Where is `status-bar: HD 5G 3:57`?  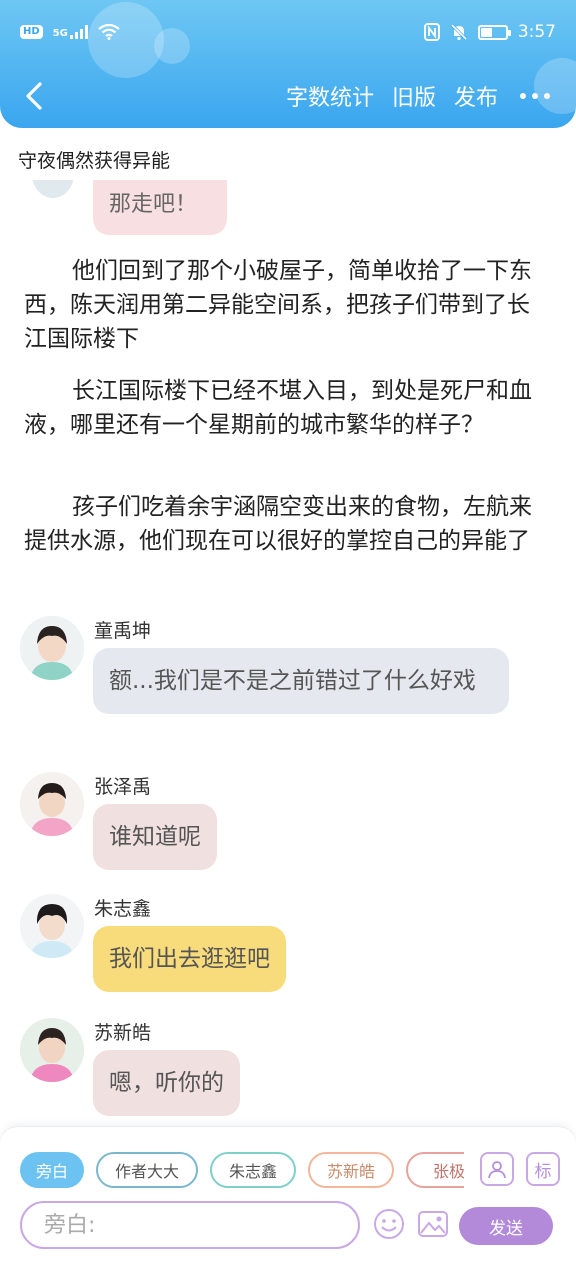 status-bar: HD 5G 3:57 is located at coordinates (288, 32).